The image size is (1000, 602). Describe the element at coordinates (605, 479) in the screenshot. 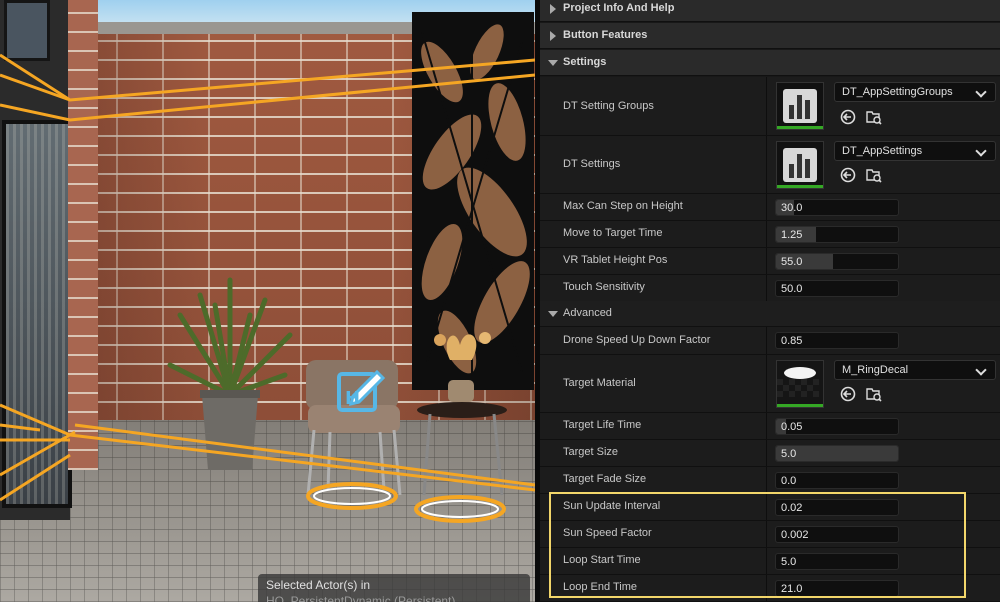

I see `property-label: Target Fade Size` at that location.